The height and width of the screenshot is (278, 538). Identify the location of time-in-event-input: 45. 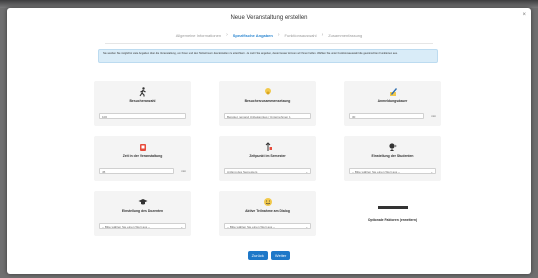
(136, 171).